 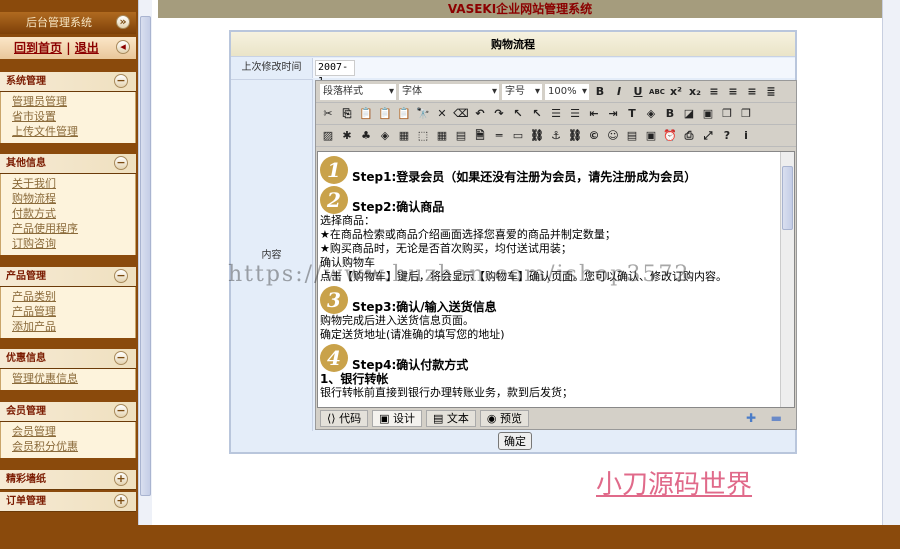 I want to click on sidebar-item: 管理员管理, so click(x=73, y=101).